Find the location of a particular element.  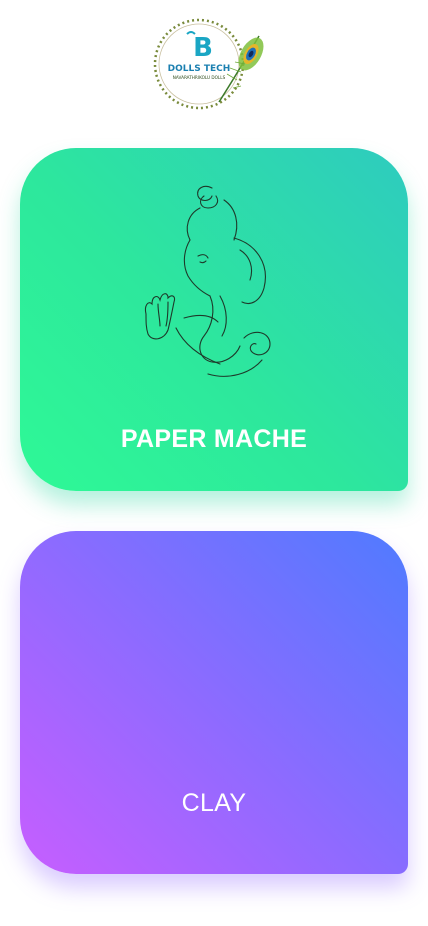

brand-logo: B DOLLS TECH NAVARATHRIKOLU DOLLS is located at coordinates (206, 56).